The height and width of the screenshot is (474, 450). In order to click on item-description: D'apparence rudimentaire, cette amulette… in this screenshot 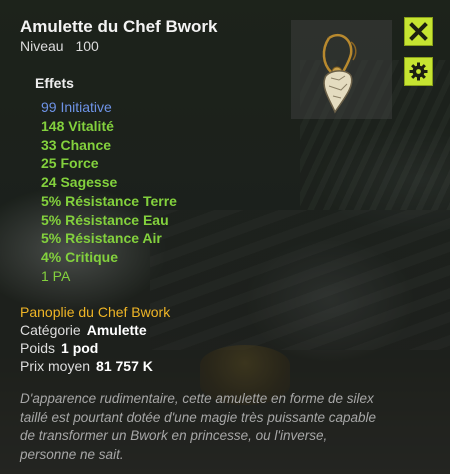, I will do `click(198, 426)`.